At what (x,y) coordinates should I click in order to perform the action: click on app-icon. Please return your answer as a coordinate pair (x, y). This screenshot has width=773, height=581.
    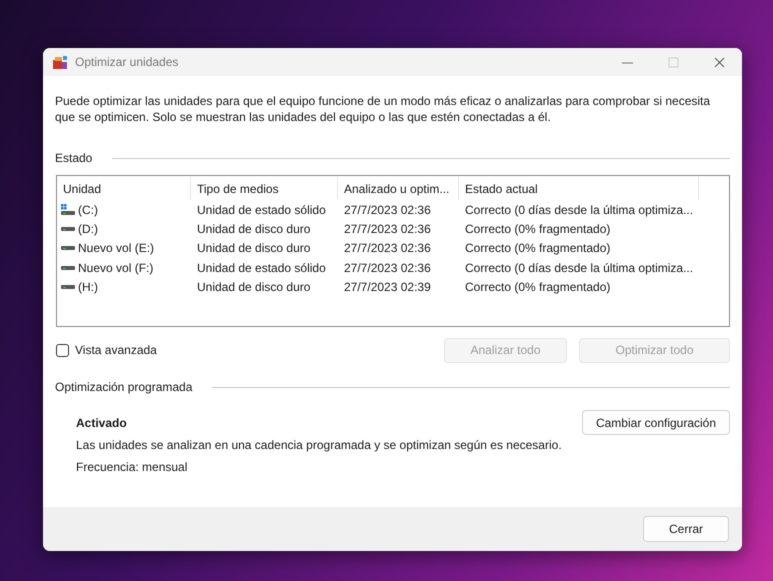
    Looking at the image, I should click on (60, 62).